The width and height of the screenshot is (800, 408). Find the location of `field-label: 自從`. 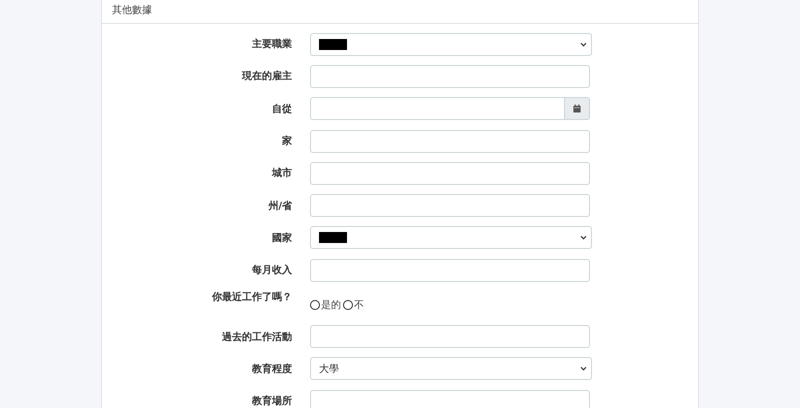

field-label: 自從 is located at coordinates (281, 109).